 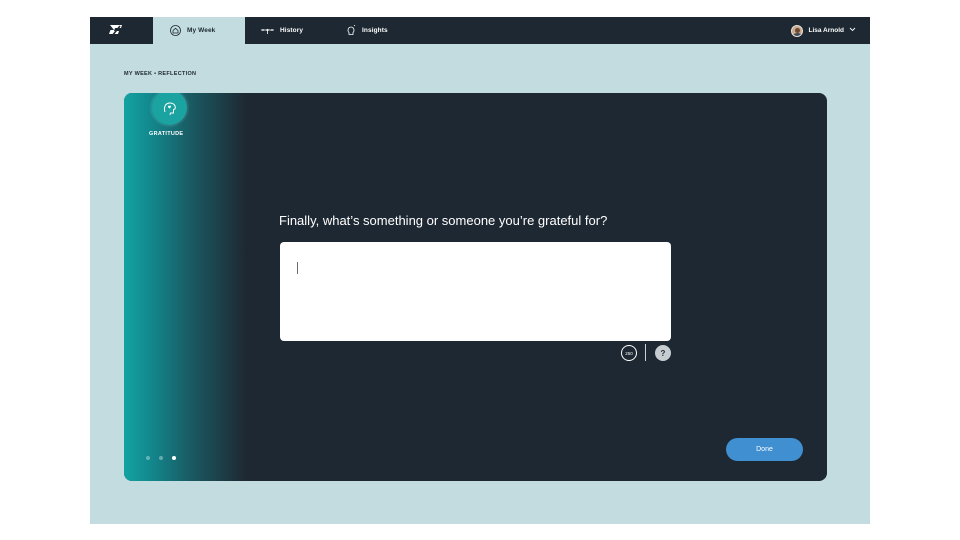 What do you see at coordinates (797, 30) in the screenshot?
I see `user-avatar` at bounding box center [797, 30].